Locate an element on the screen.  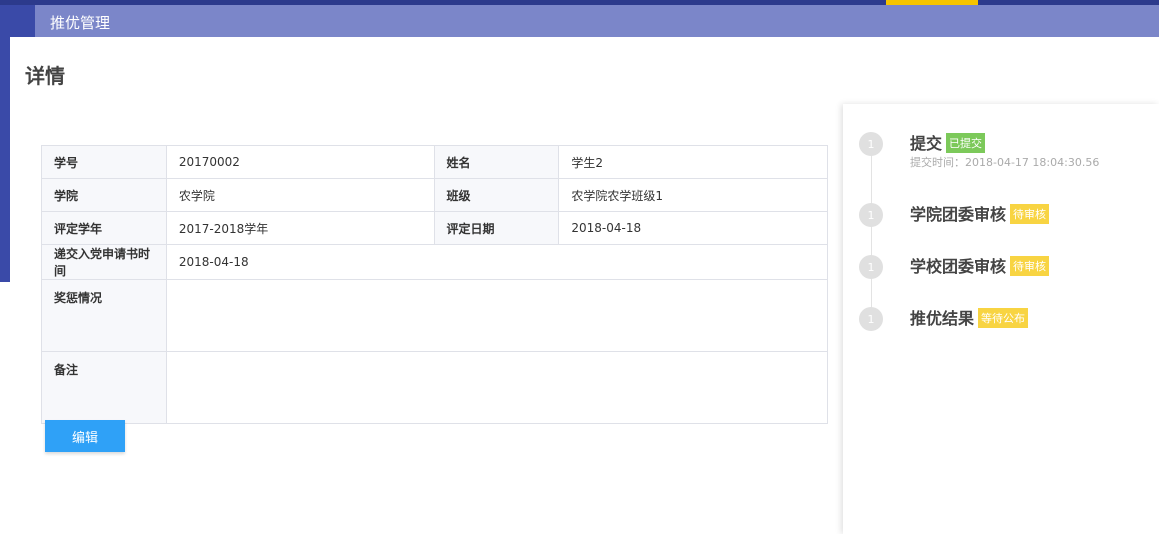
content-edge is located at coordinates (5, 408).